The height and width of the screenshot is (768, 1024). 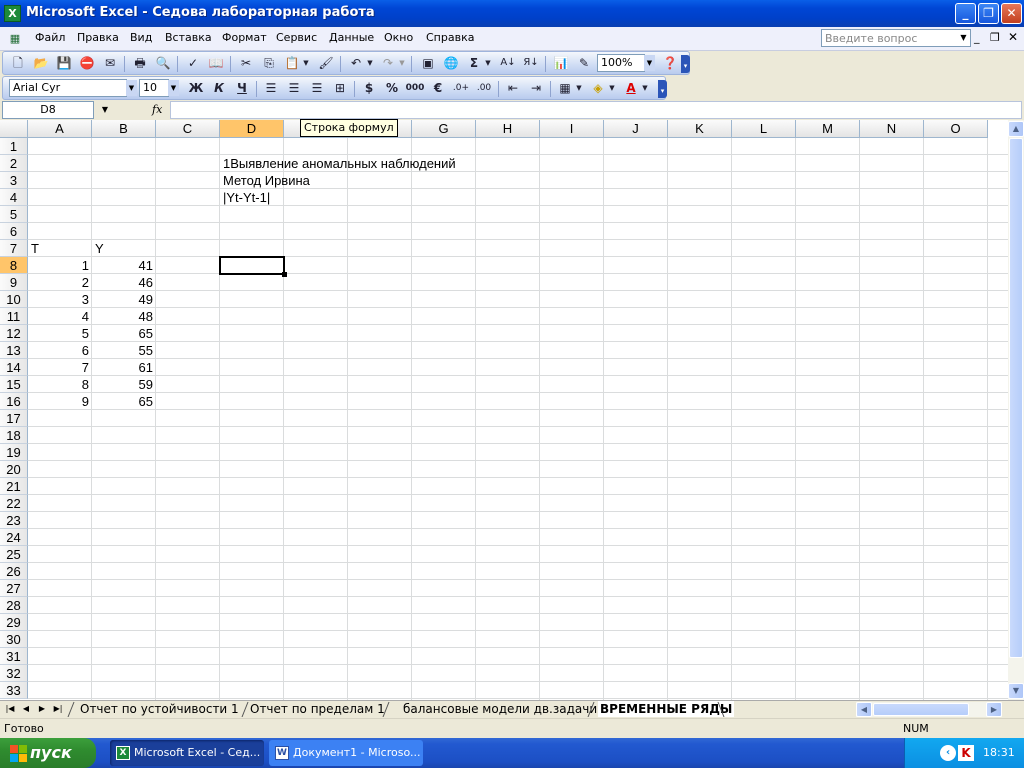 What do you see at coordinates (513, 88) in the screenshot?
I see `decrease-indent-icon: ⇤` at bounding box center [513, 88].